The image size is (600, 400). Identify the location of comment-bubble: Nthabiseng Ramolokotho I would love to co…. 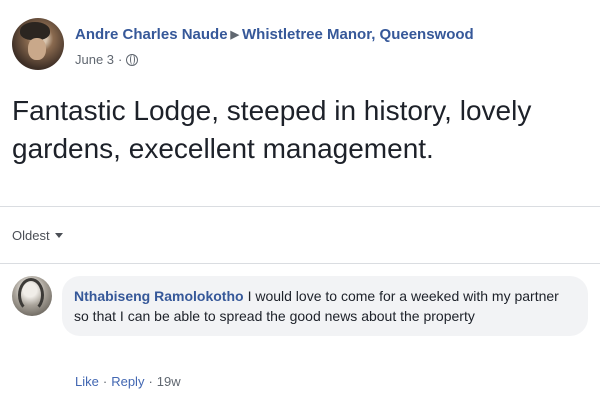
(325, 306).